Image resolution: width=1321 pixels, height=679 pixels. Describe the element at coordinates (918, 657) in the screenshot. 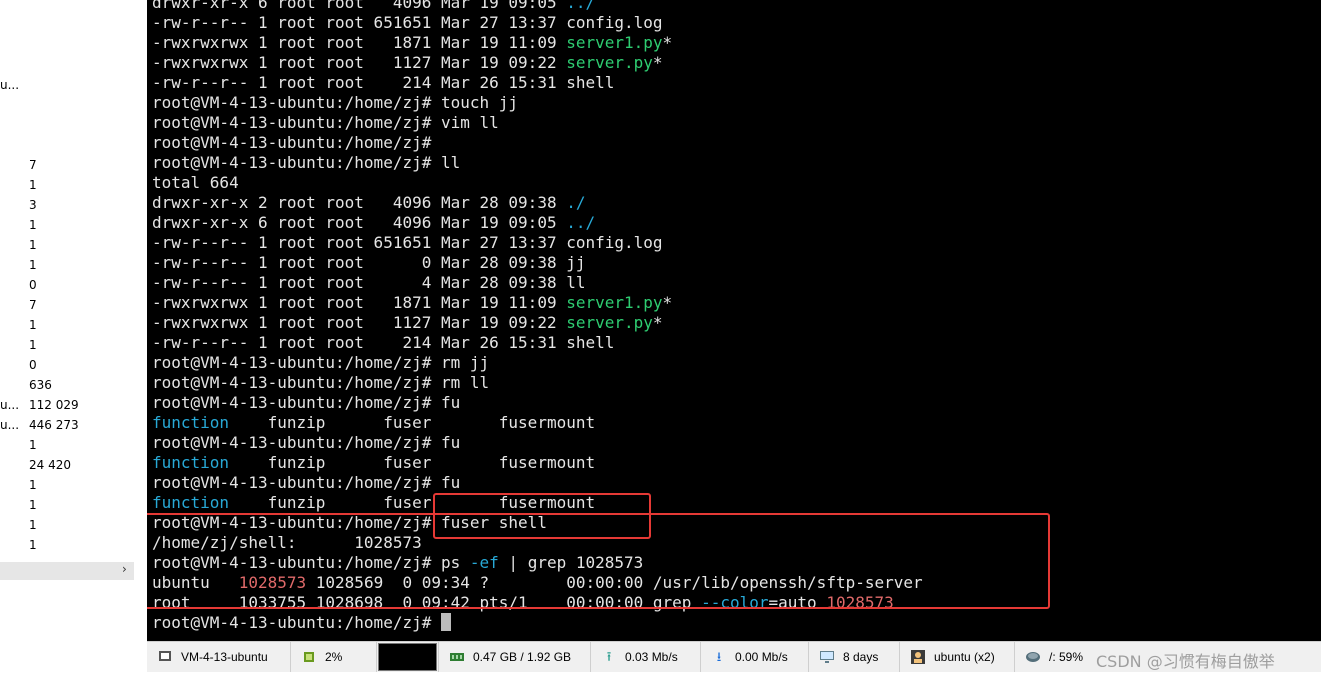

I see `user-icon` at that location.